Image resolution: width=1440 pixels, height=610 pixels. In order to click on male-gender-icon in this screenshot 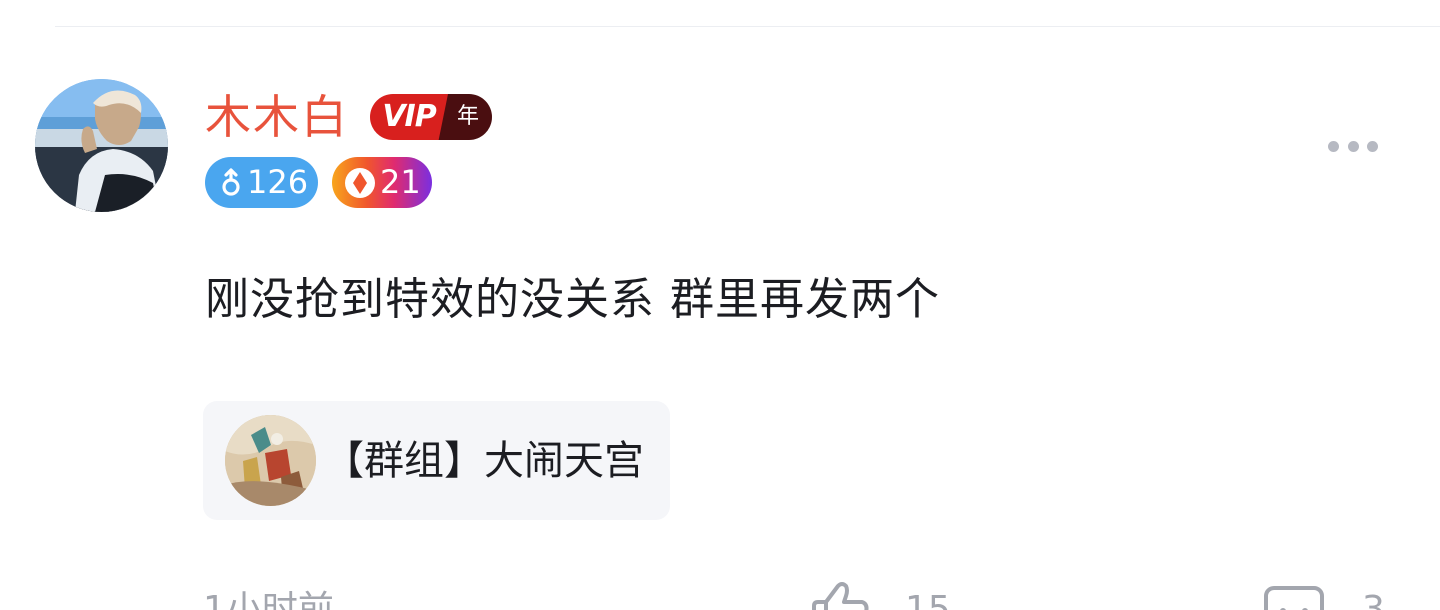, I will do `click(231, 181)`.